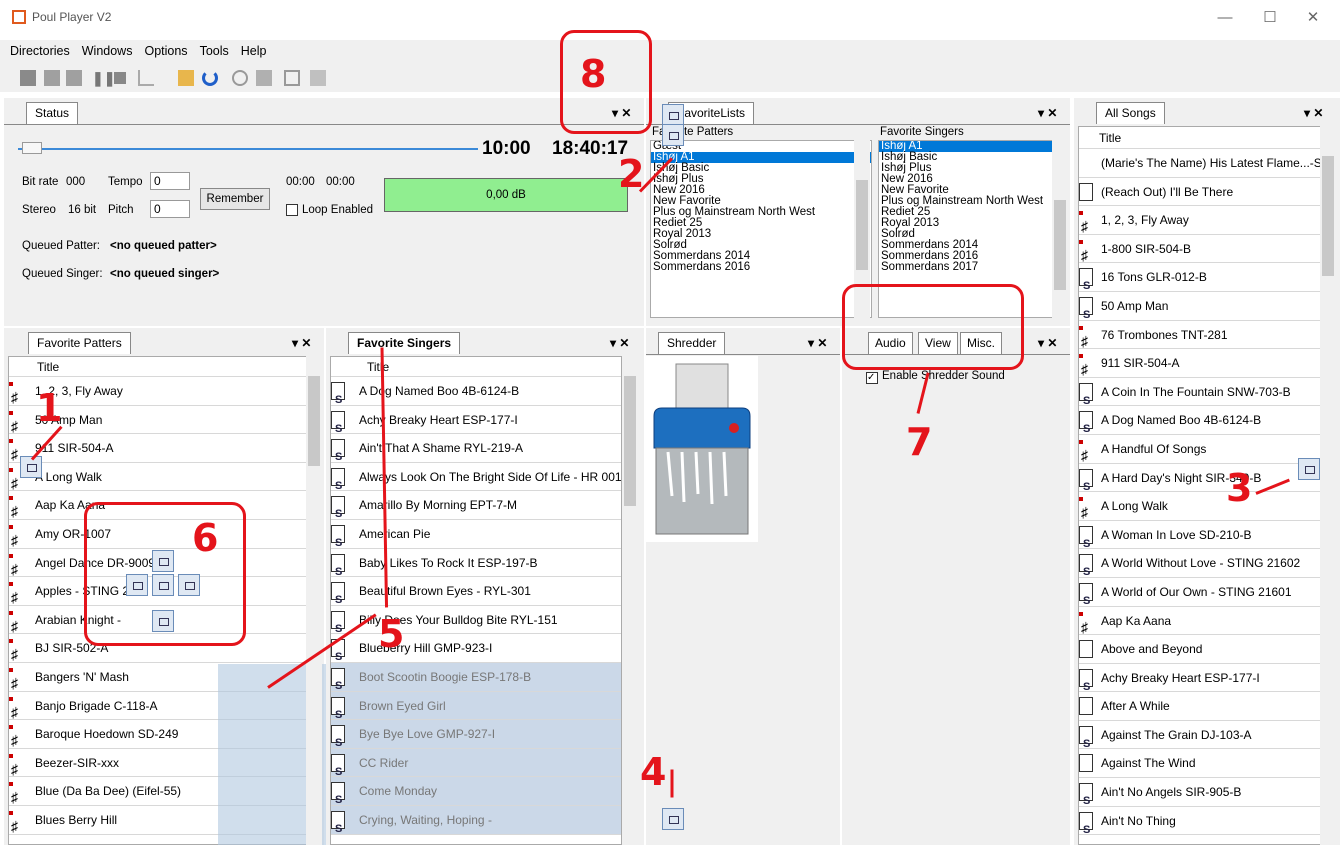 The image size is (1340, 845). What do you see at coordinates (476, 824) in the screenshot?
I see `table-row: Crying, Waiting, Hoping -` at bounding box center [476, 824].